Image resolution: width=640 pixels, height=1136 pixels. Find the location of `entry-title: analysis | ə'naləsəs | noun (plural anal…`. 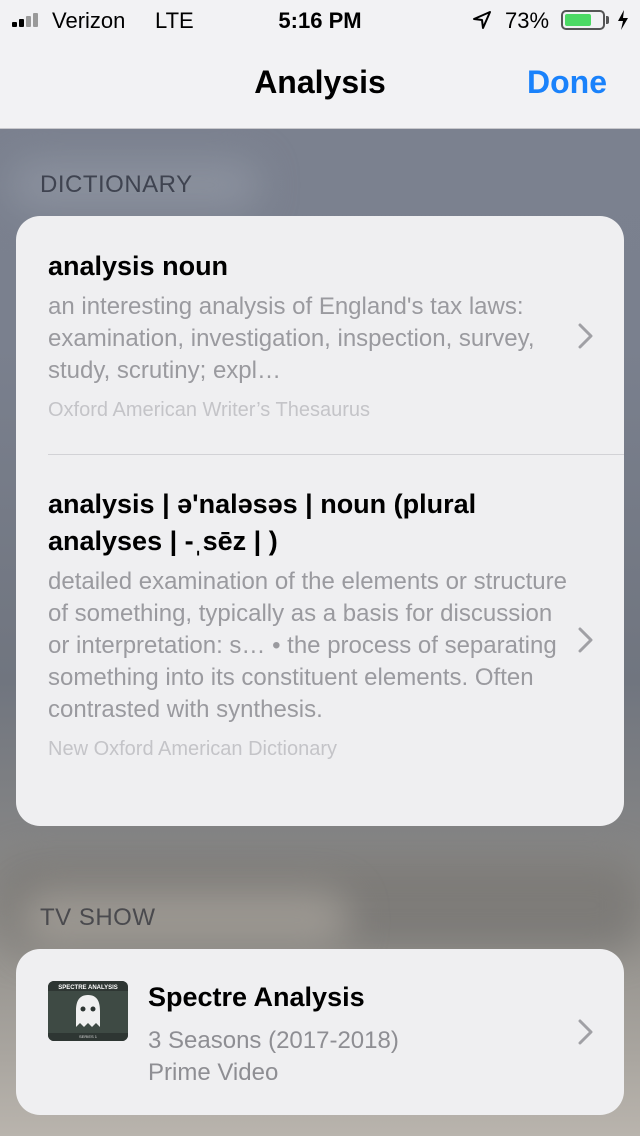

entry-title: analysis | ə'naləsəs | noun (plural anal… is located at coordinates (262, 522).